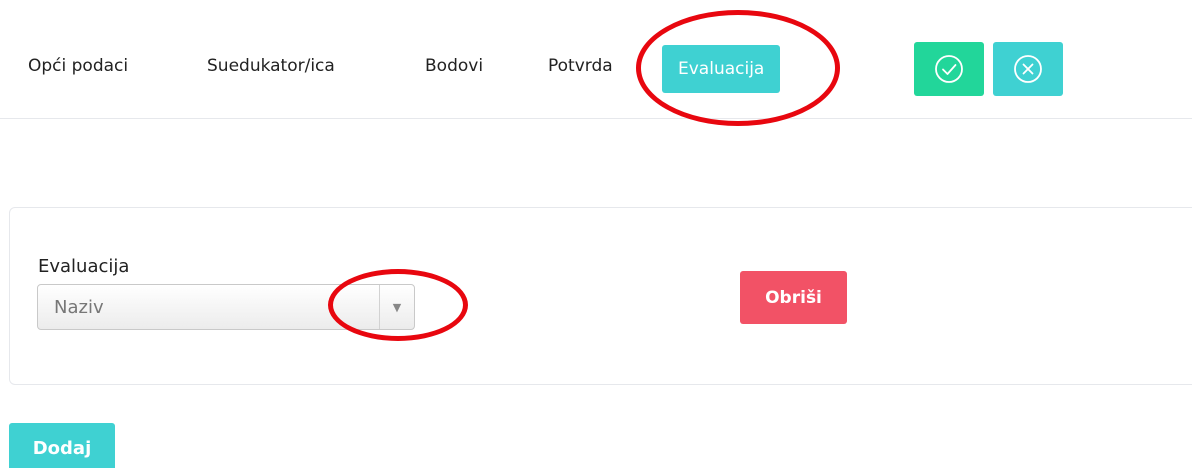  I want to click on x-circle-icon, so click(1028, 69).